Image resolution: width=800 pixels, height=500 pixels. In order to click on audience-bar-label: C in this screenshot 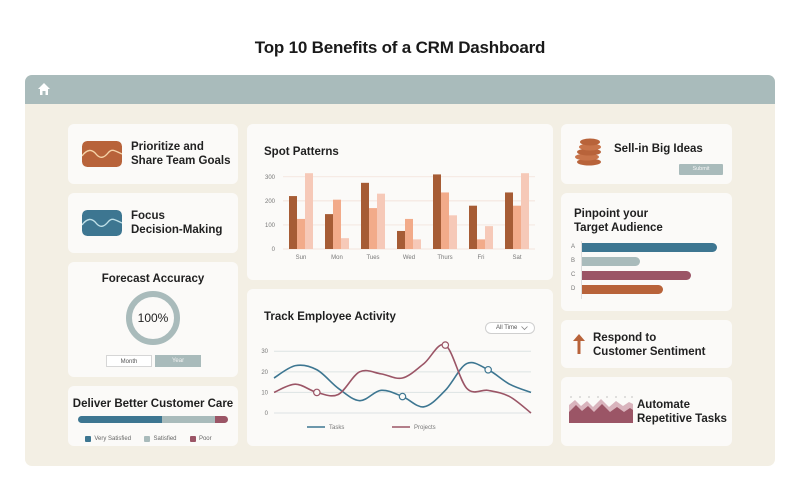, I will do `click(573, 275)`.